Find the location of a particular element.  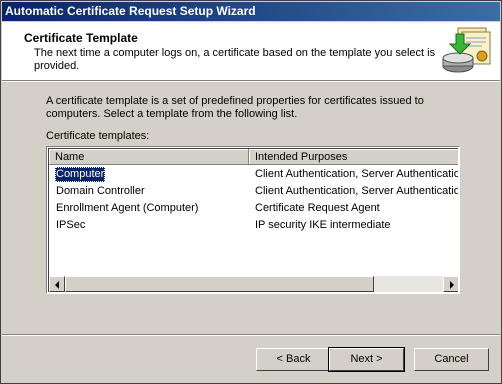

footer-divider is located at coordinates (251, 335).